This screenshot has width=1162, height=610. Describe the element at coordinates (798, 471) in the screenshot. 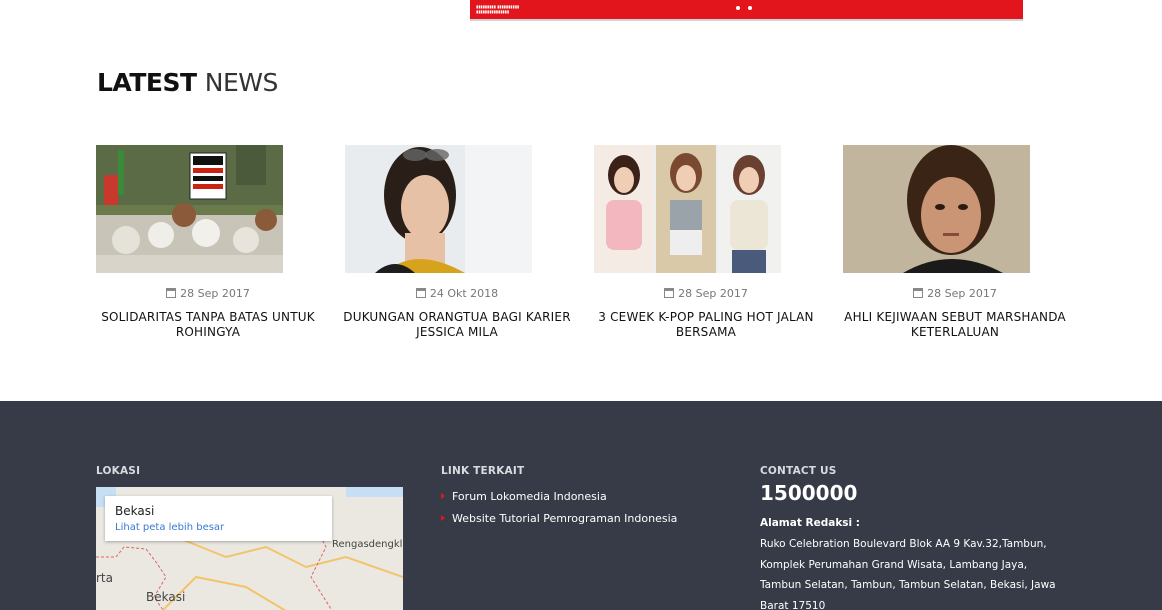

I see `contact-heading: CONTACT US` at that location.